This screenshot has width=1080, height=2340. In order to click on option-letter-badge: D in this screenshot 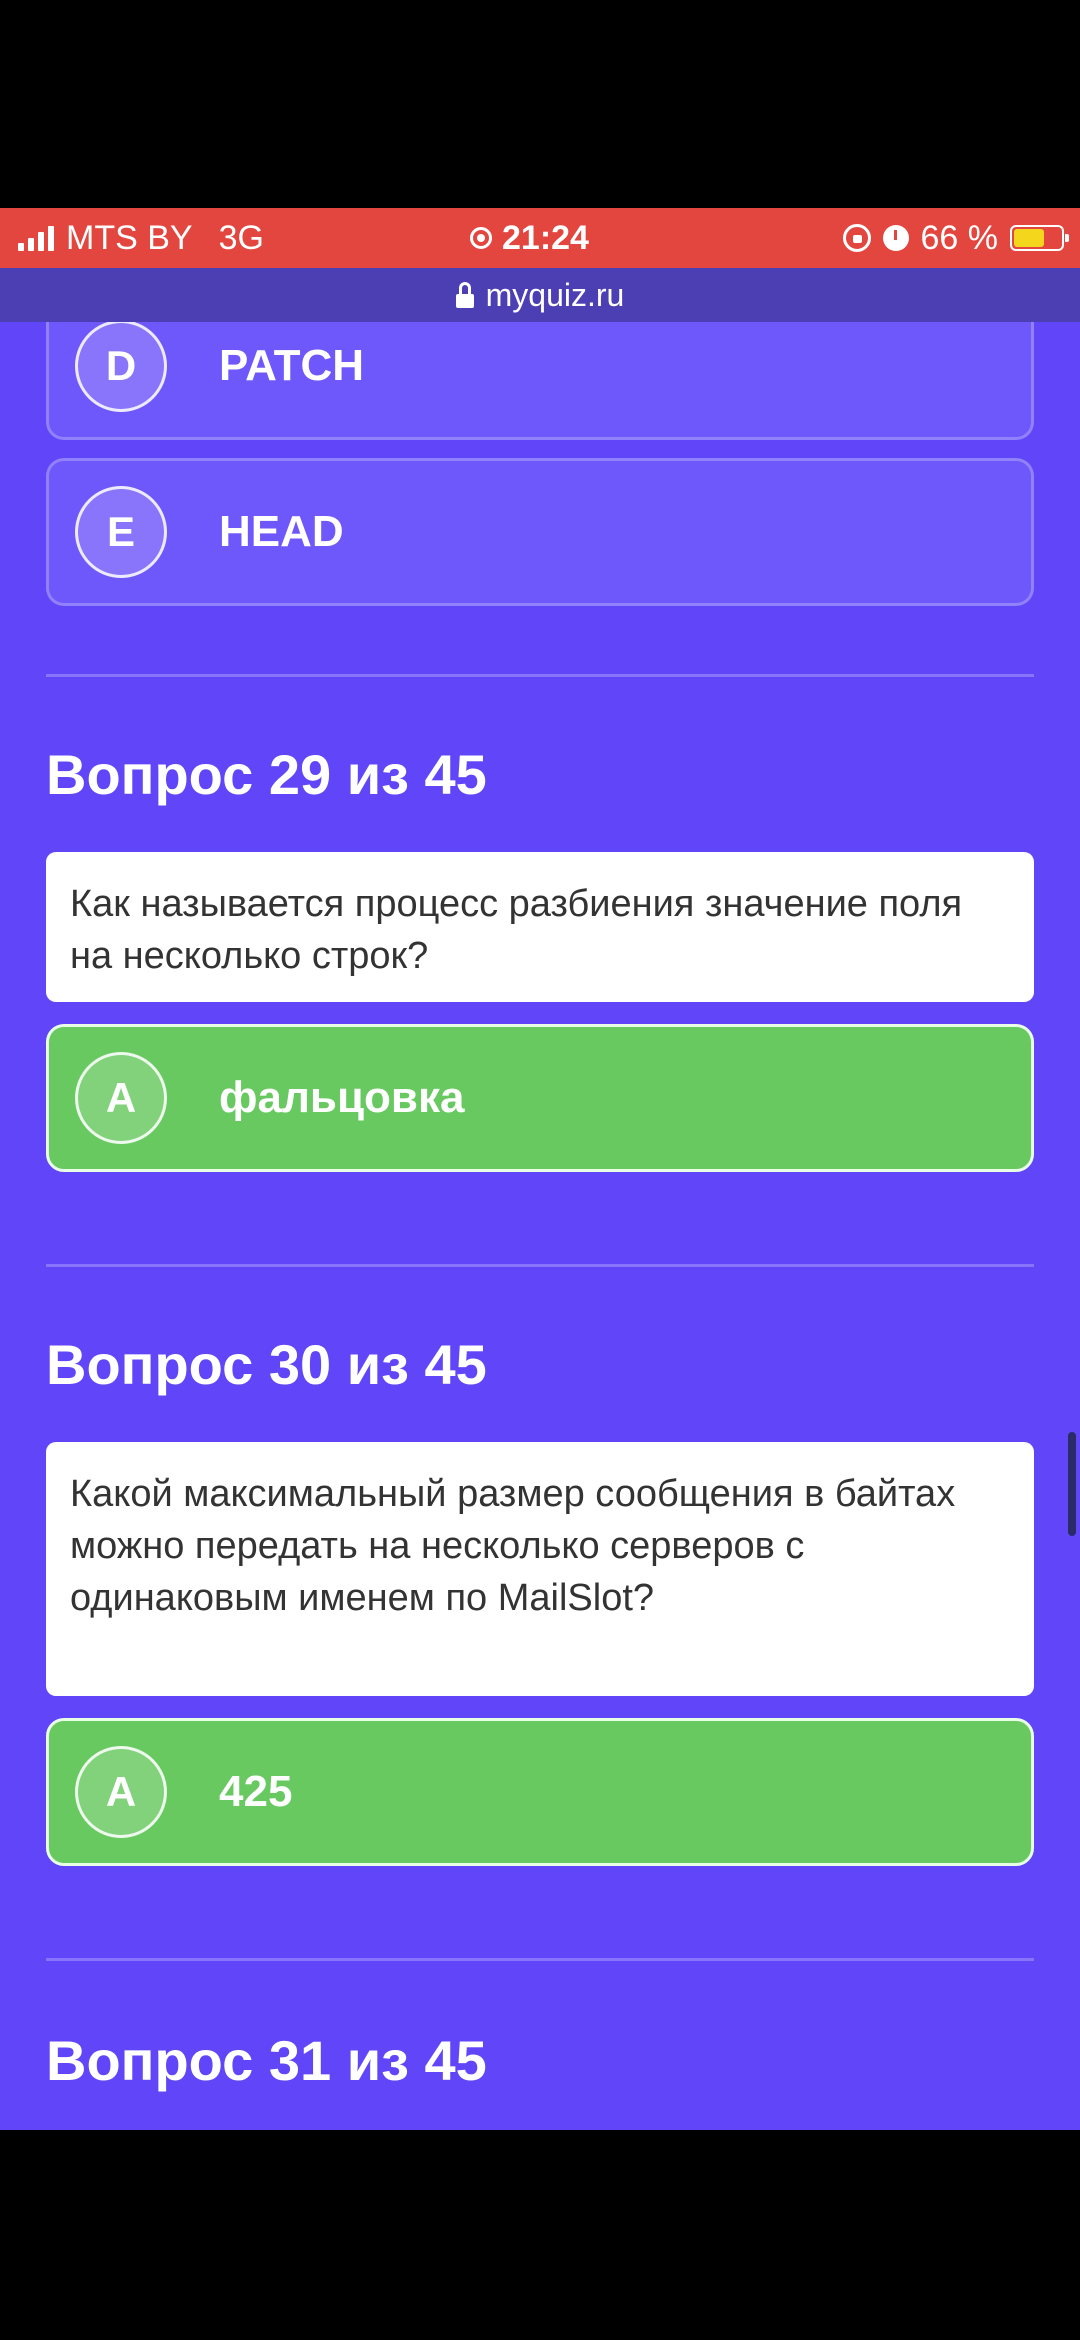, I will do `click(121, 367)`.